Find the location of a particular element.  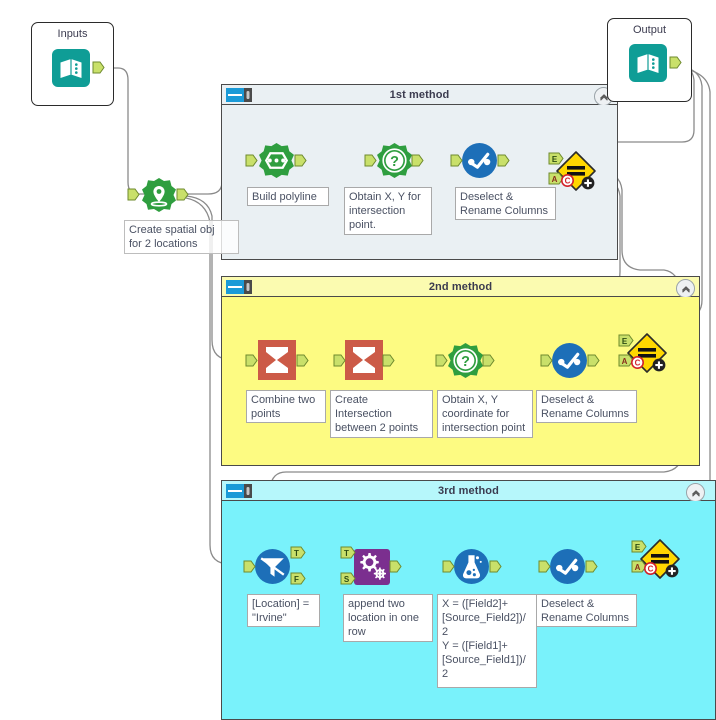

m1-spatialinfo-output-anchor is located at coordinates (417, 160).